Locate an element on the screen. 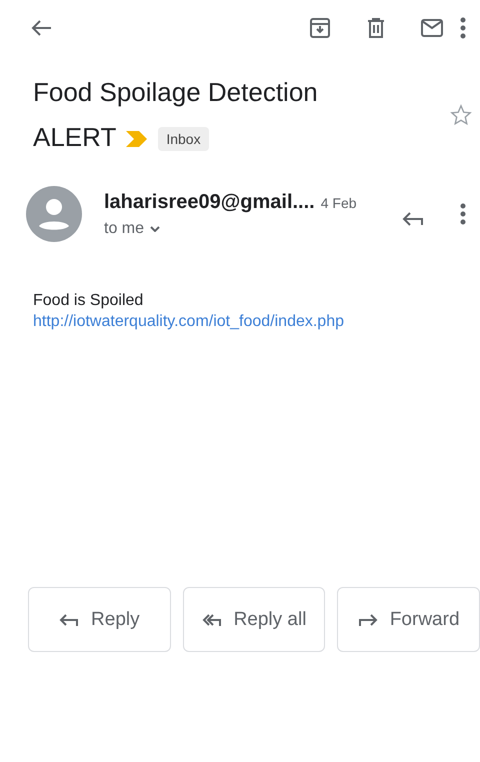  email-date: 4 Feb is located at coordinates (338, 202).